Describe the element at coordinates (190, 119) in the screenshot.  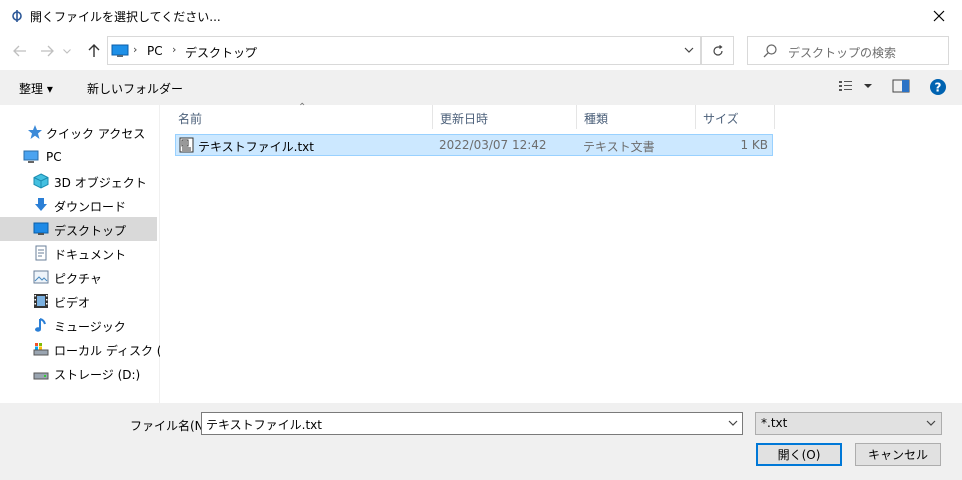
I see `column-header-label: 名前` at that location.